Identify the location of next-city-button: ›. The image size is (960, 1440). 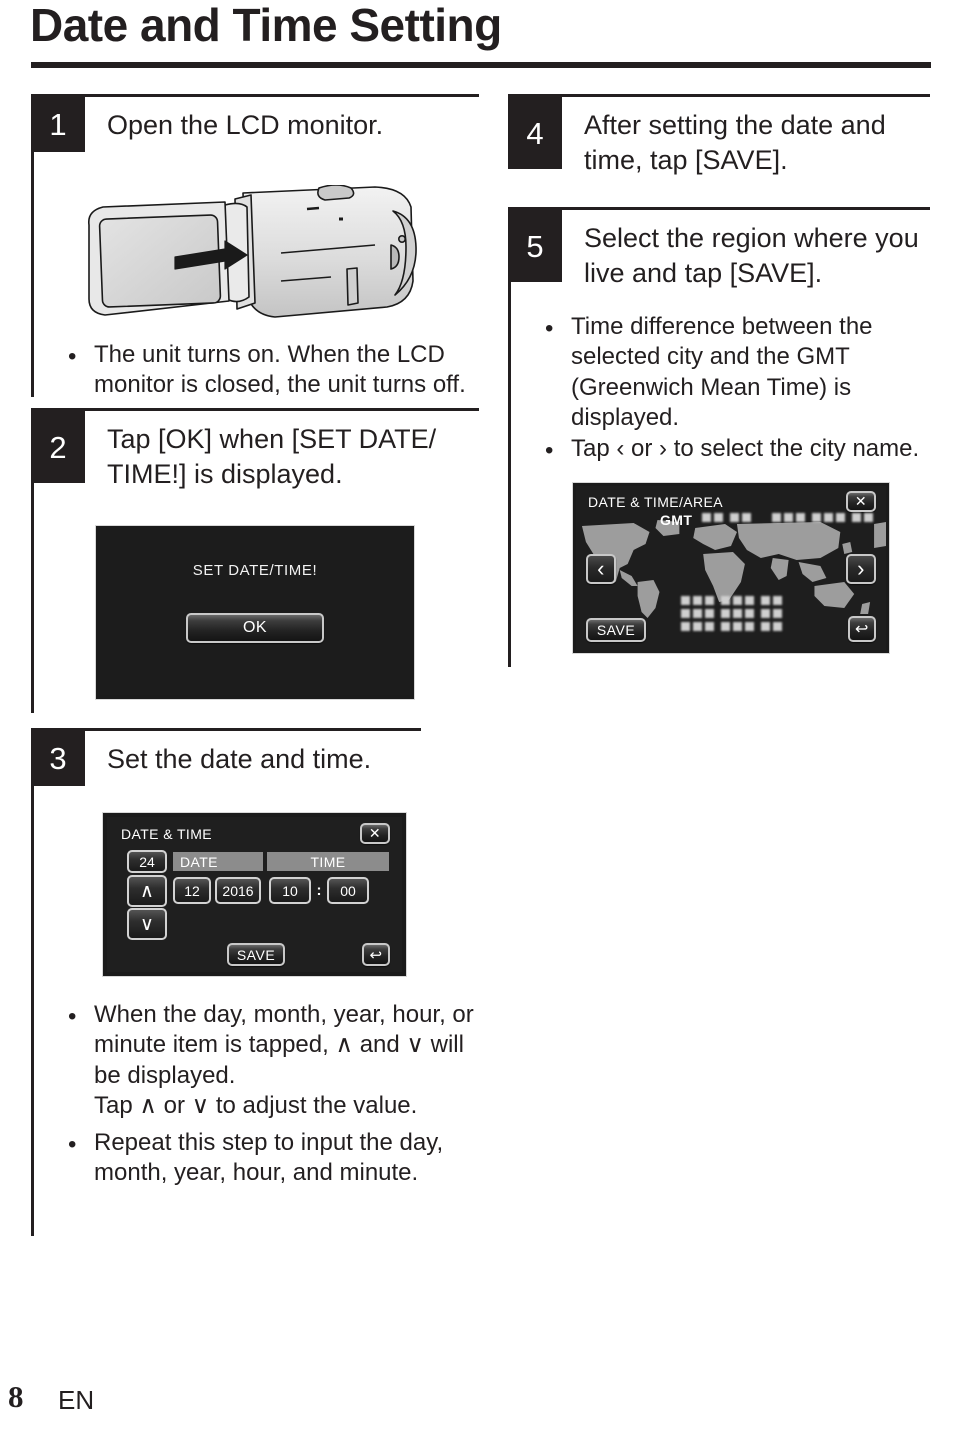
(861, 569).